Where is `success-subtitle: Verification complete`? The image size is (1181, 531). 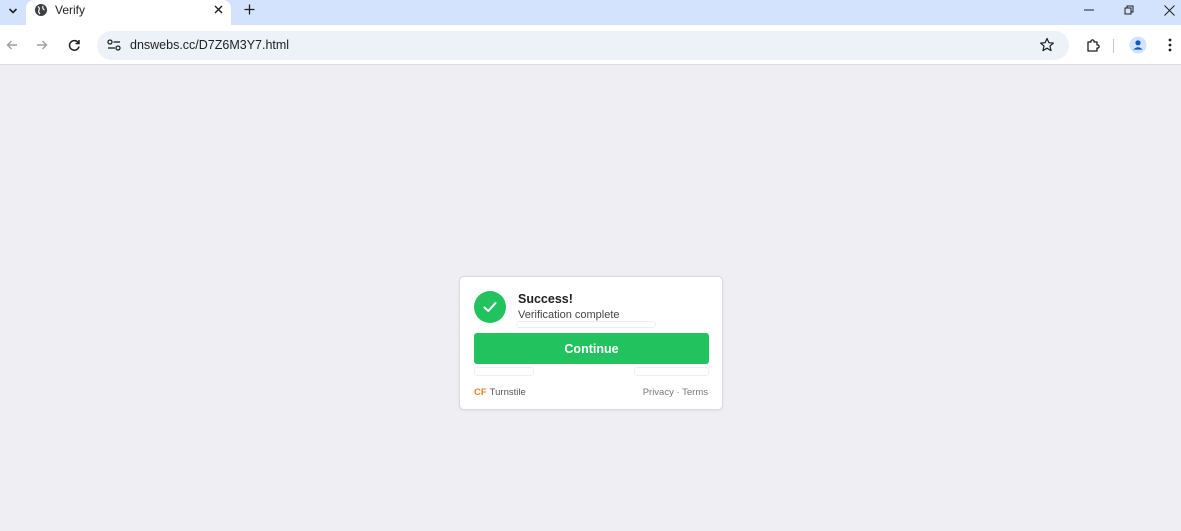 success-subtitle: Verification complete is located at coordinates (569, 315).